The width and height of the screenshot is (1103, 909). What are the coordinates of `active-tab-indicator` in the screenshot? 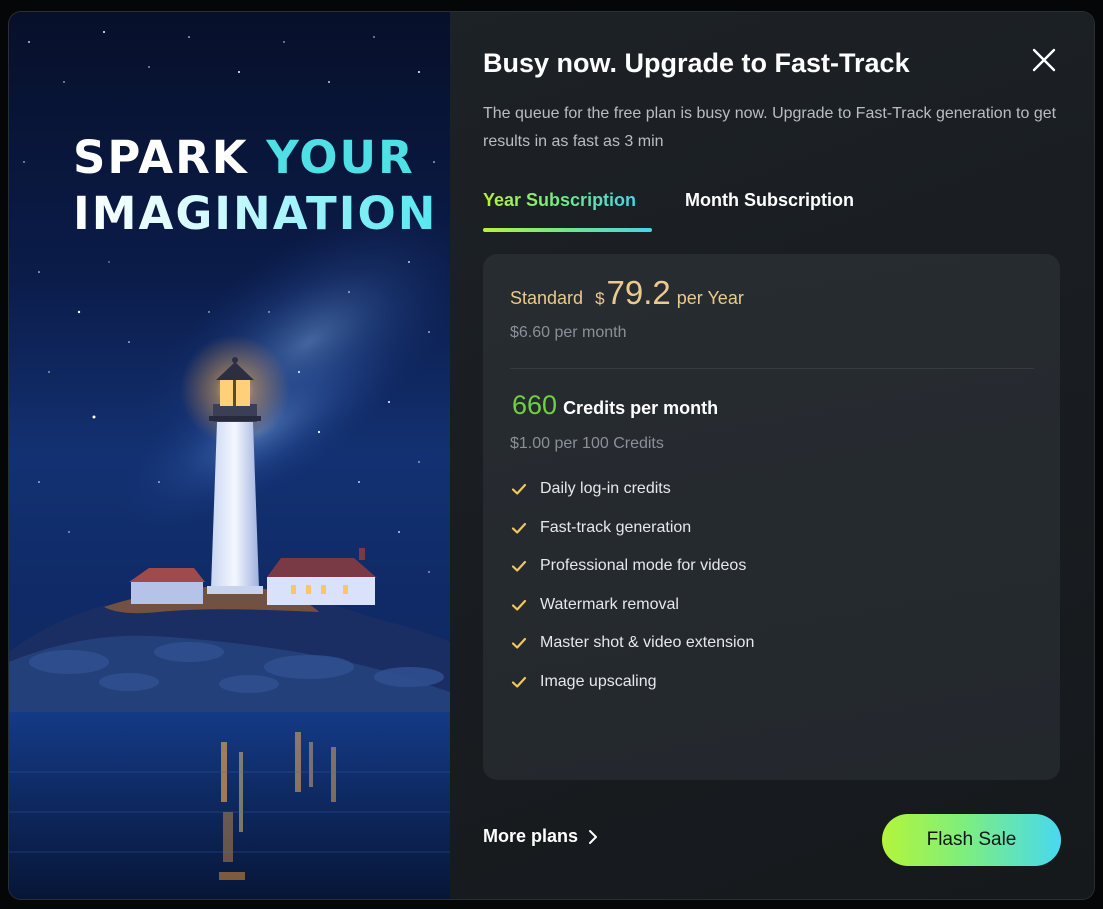 It's located at (567, 230).